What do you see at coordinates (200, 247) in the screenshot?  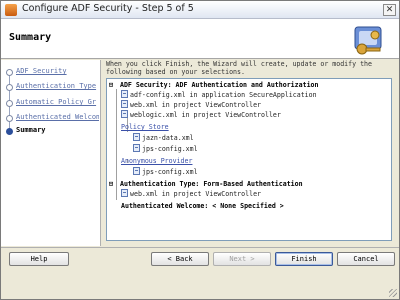 I see `button-bar-divider` at bounding box center [200, 247].